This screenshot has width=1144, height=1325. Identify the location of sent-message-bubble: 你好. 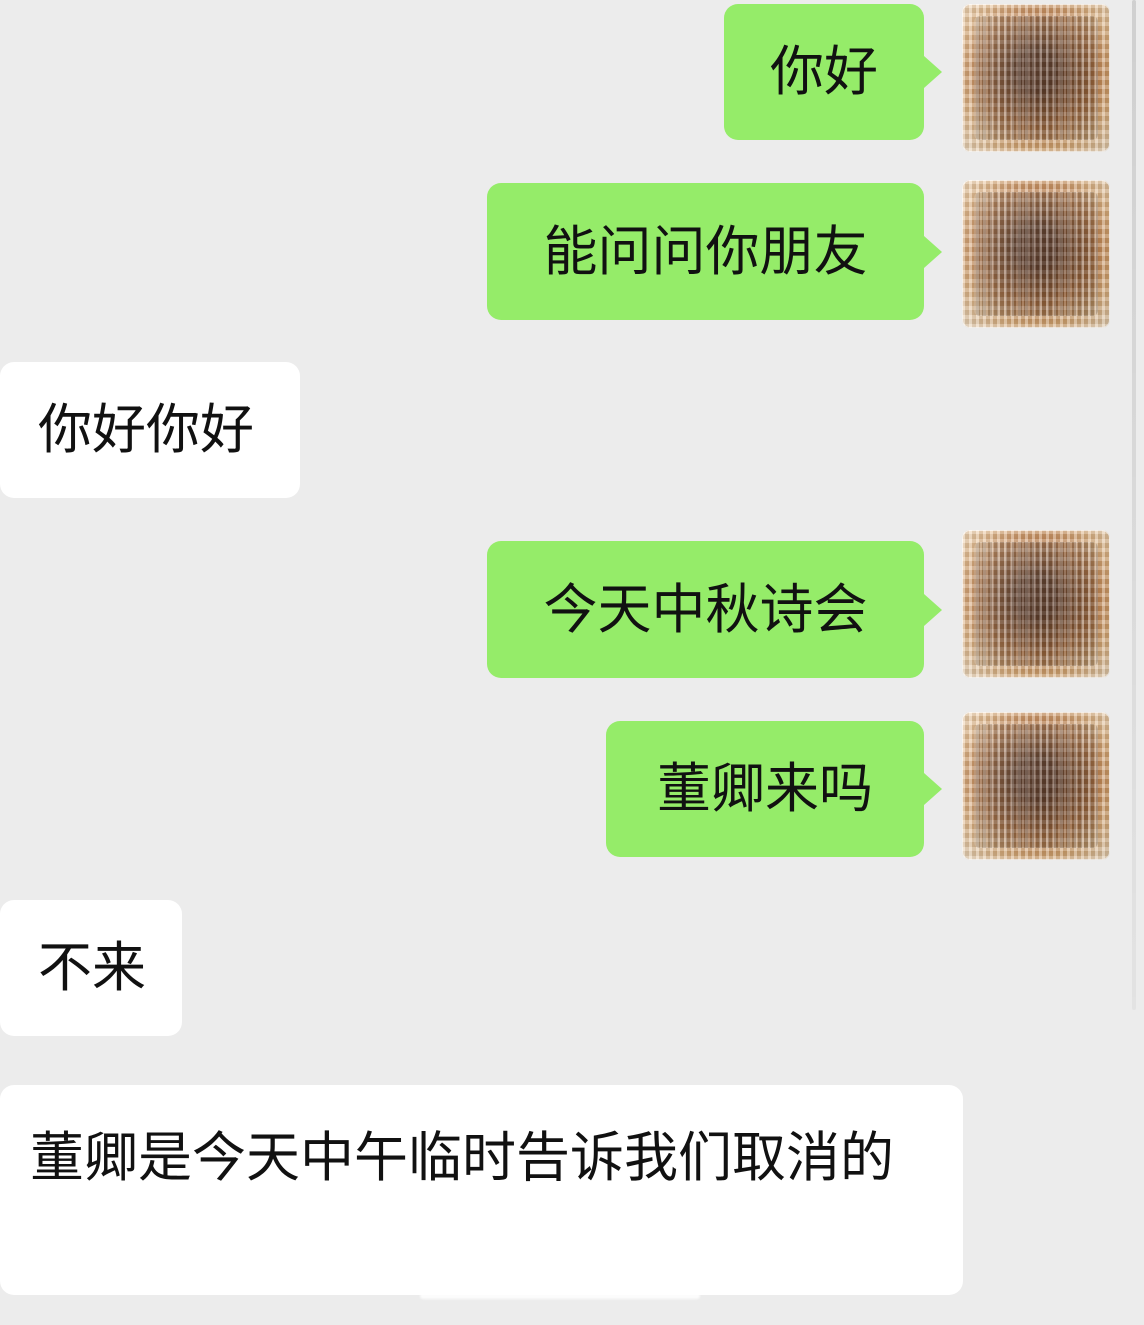
(824, 72).